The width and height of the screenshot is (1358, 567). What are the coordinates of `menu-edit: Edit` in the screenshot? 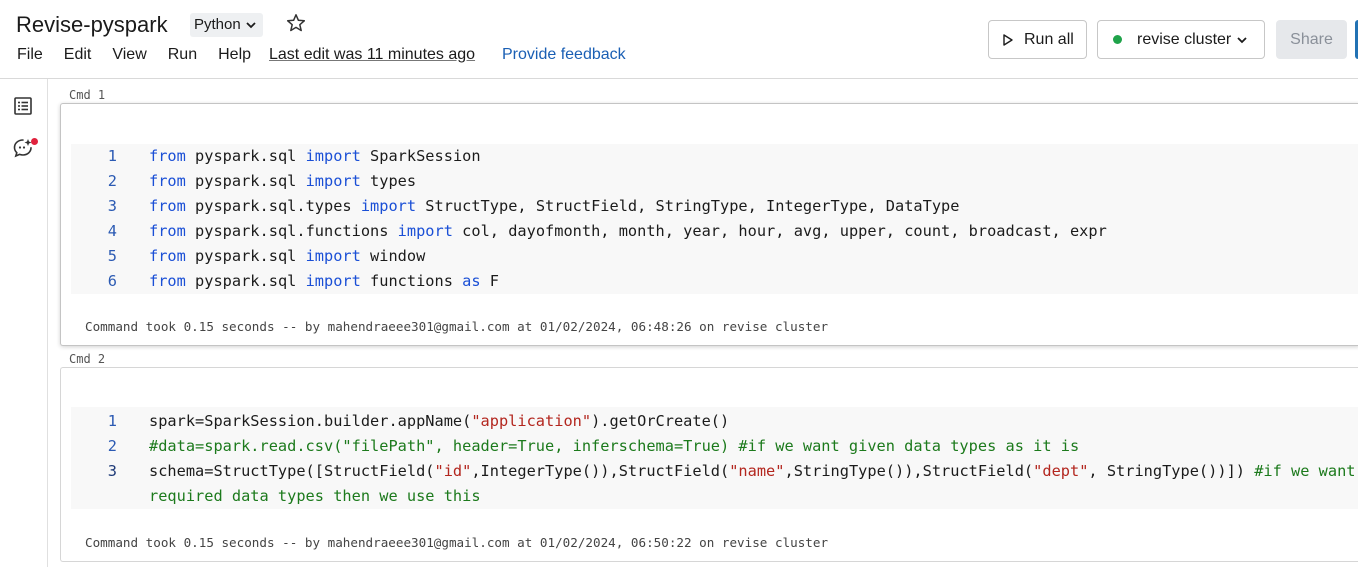 It's located at (78, 55).